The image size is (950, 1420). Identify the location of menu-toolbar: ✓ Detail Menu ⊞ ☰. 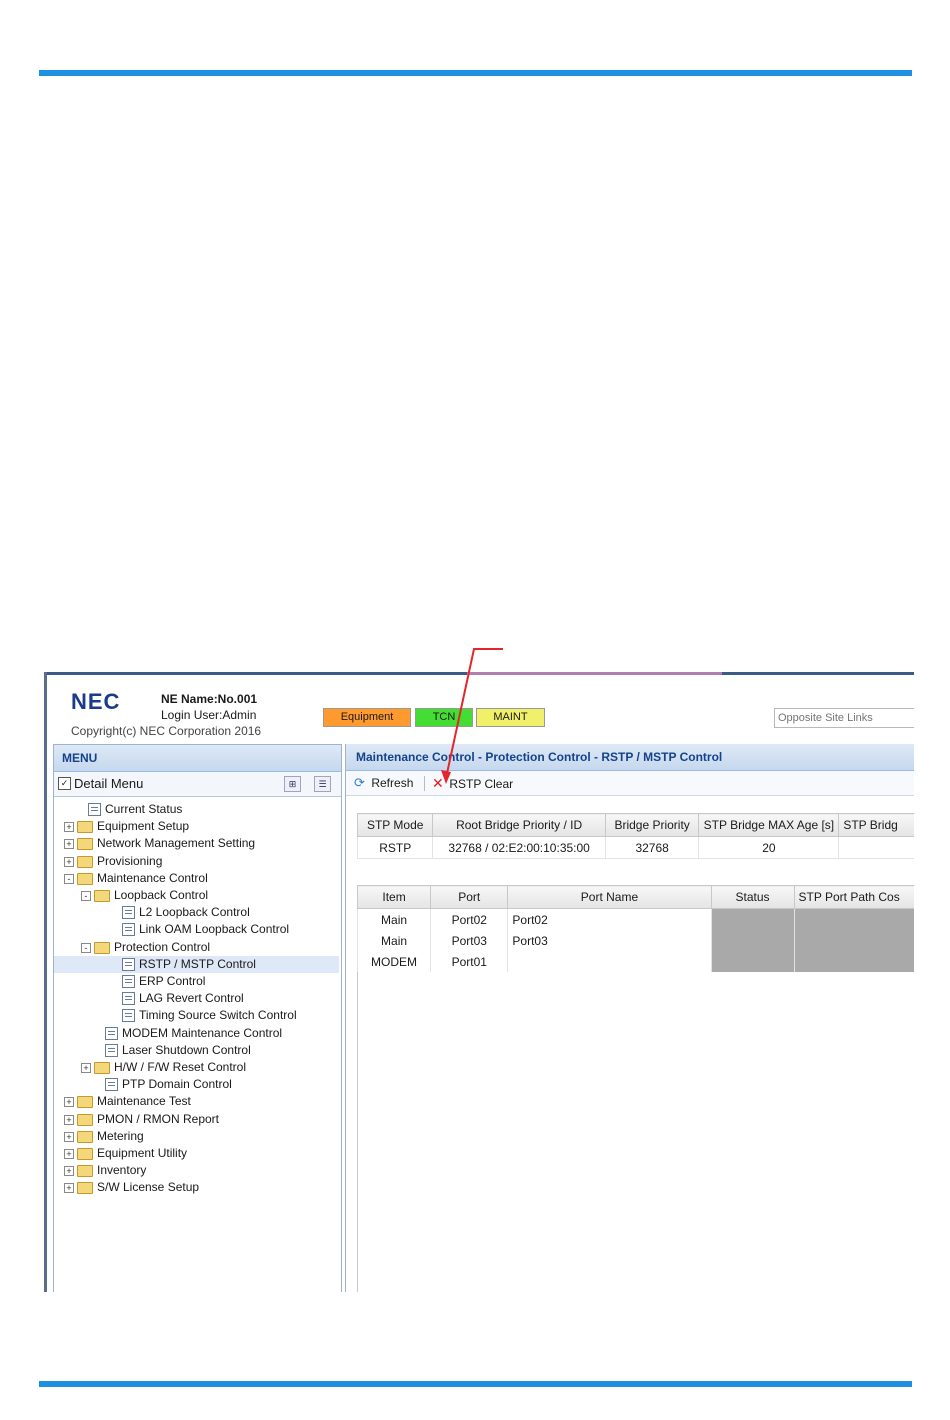
(197, 784).